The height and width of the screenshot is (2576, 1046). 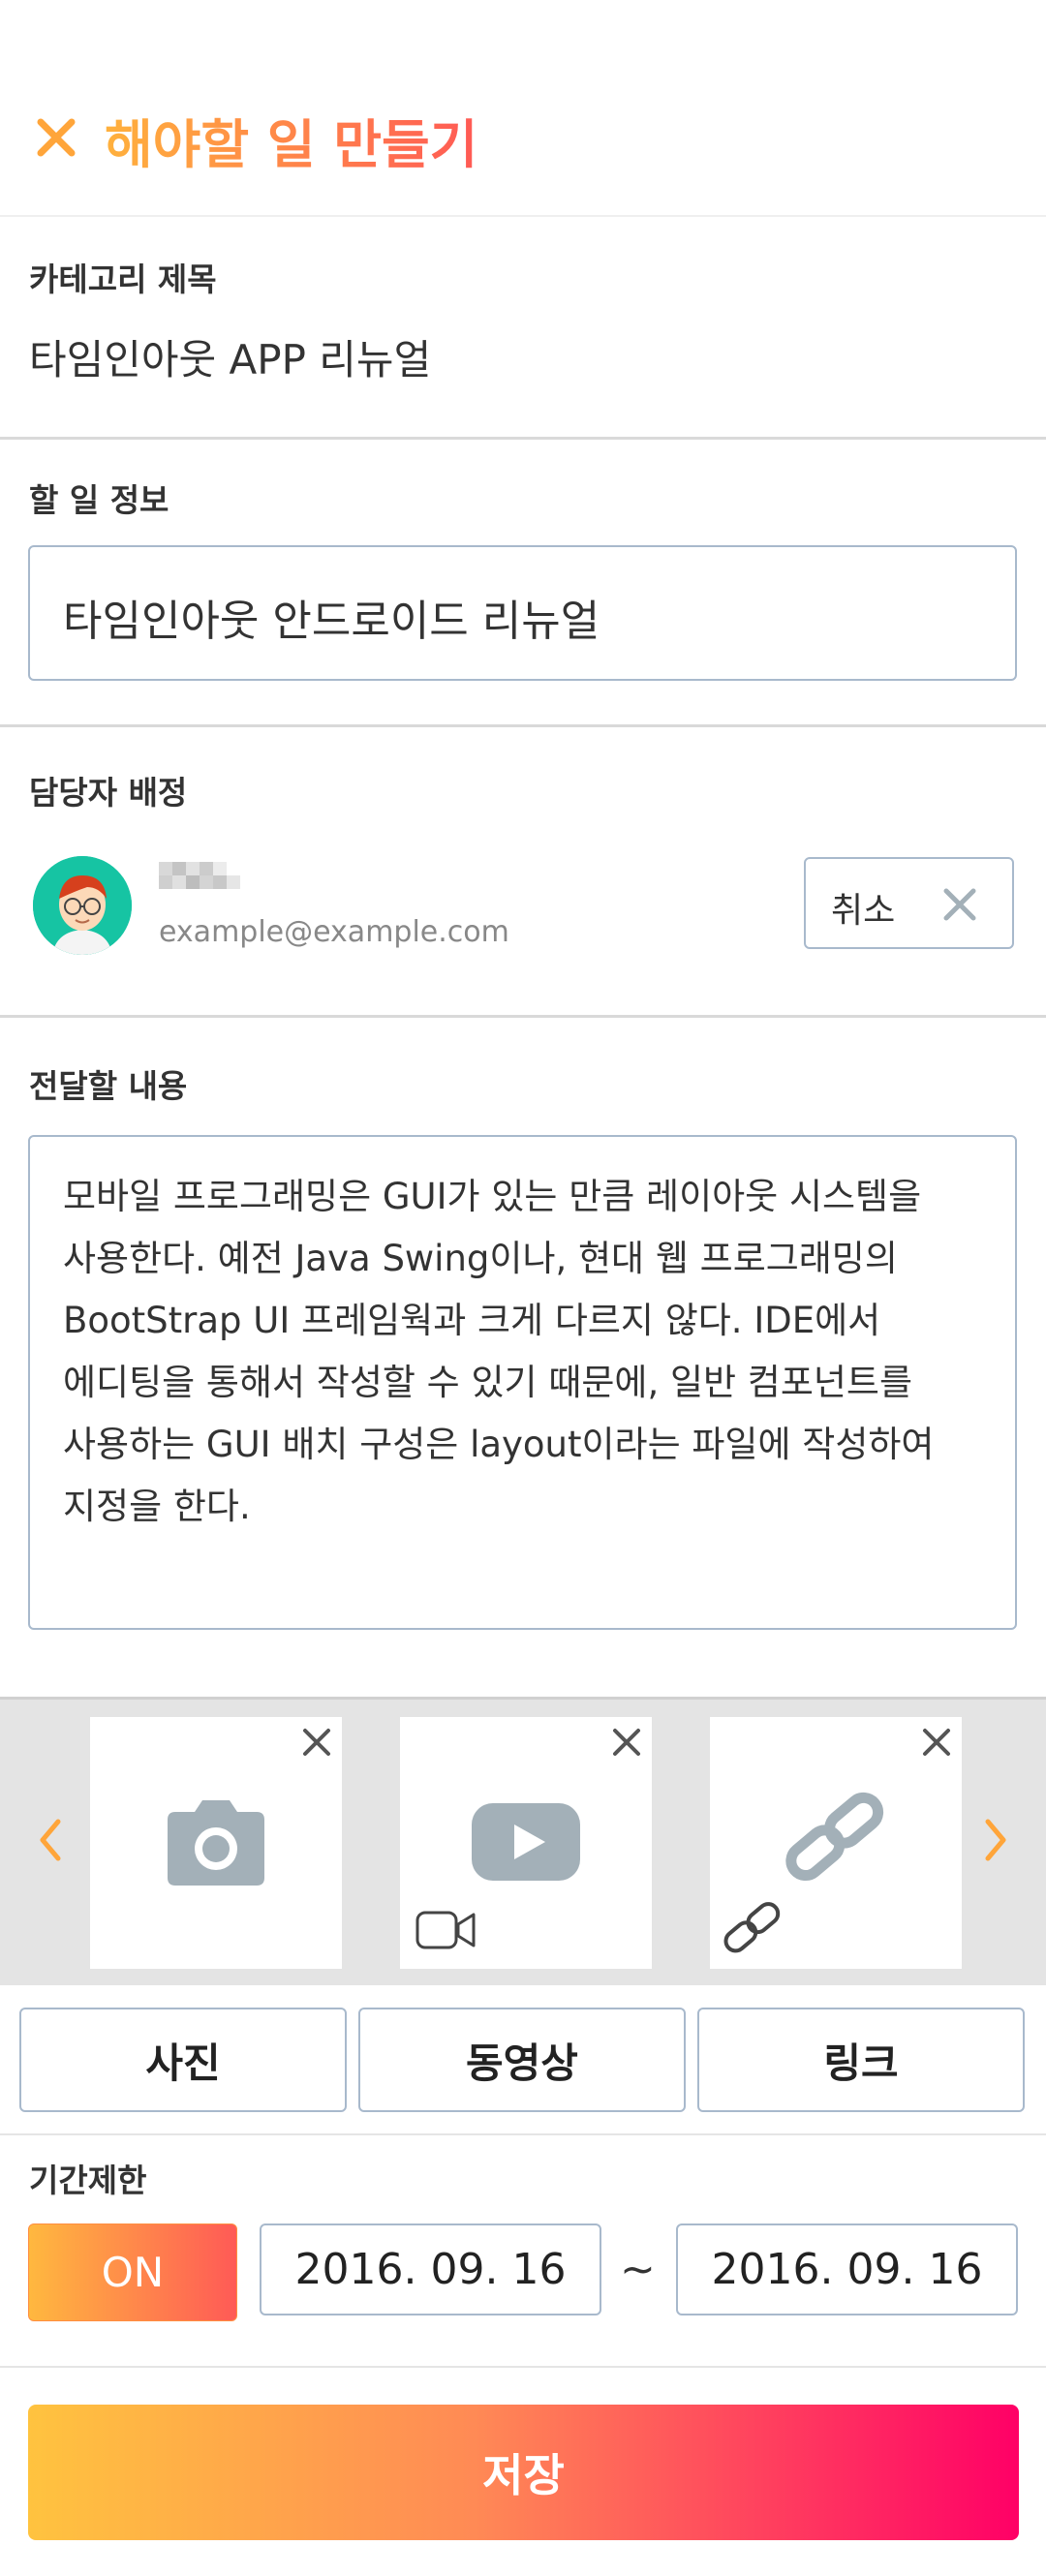 What do you see at coordinates (199, 875) in the screenshot?
I see `user-name-blurred` at bounding box center [199, 875].